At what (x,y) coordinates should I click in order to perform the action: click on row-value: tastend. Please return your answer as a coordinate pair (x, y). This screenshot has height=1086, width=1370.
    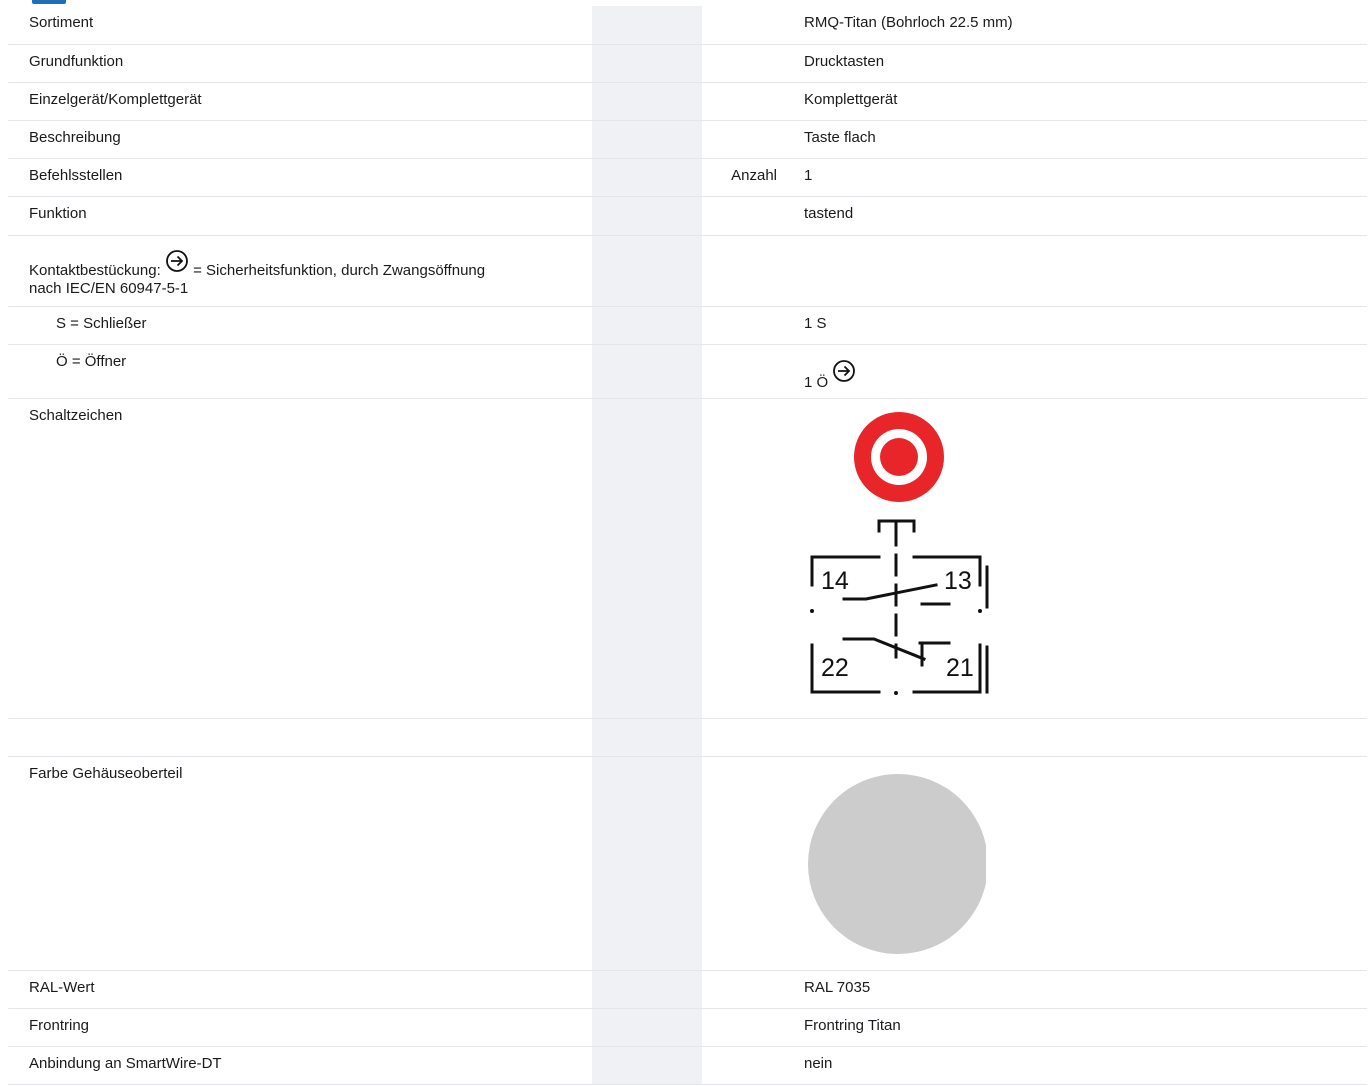
    Looking at the image, I should click on (1074, 216).